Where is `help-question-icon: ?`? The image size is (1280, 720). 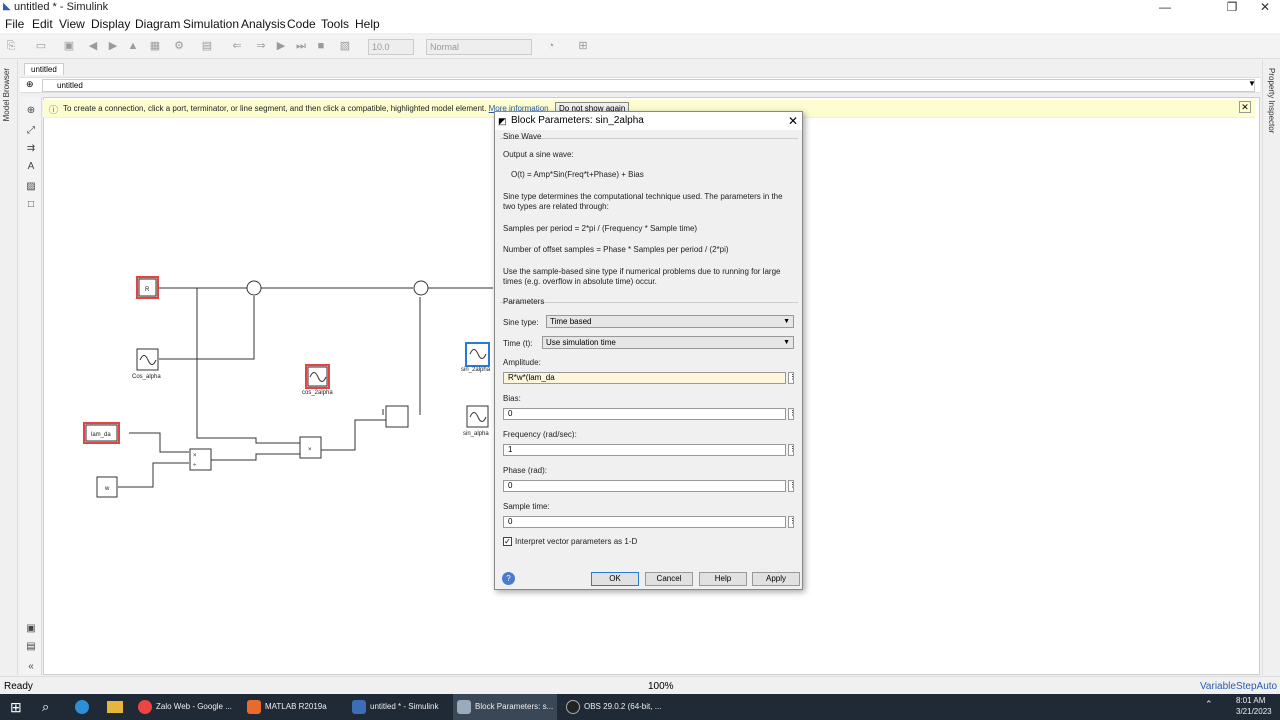 help-question-icon: ? is located at coordinates (508, 578).